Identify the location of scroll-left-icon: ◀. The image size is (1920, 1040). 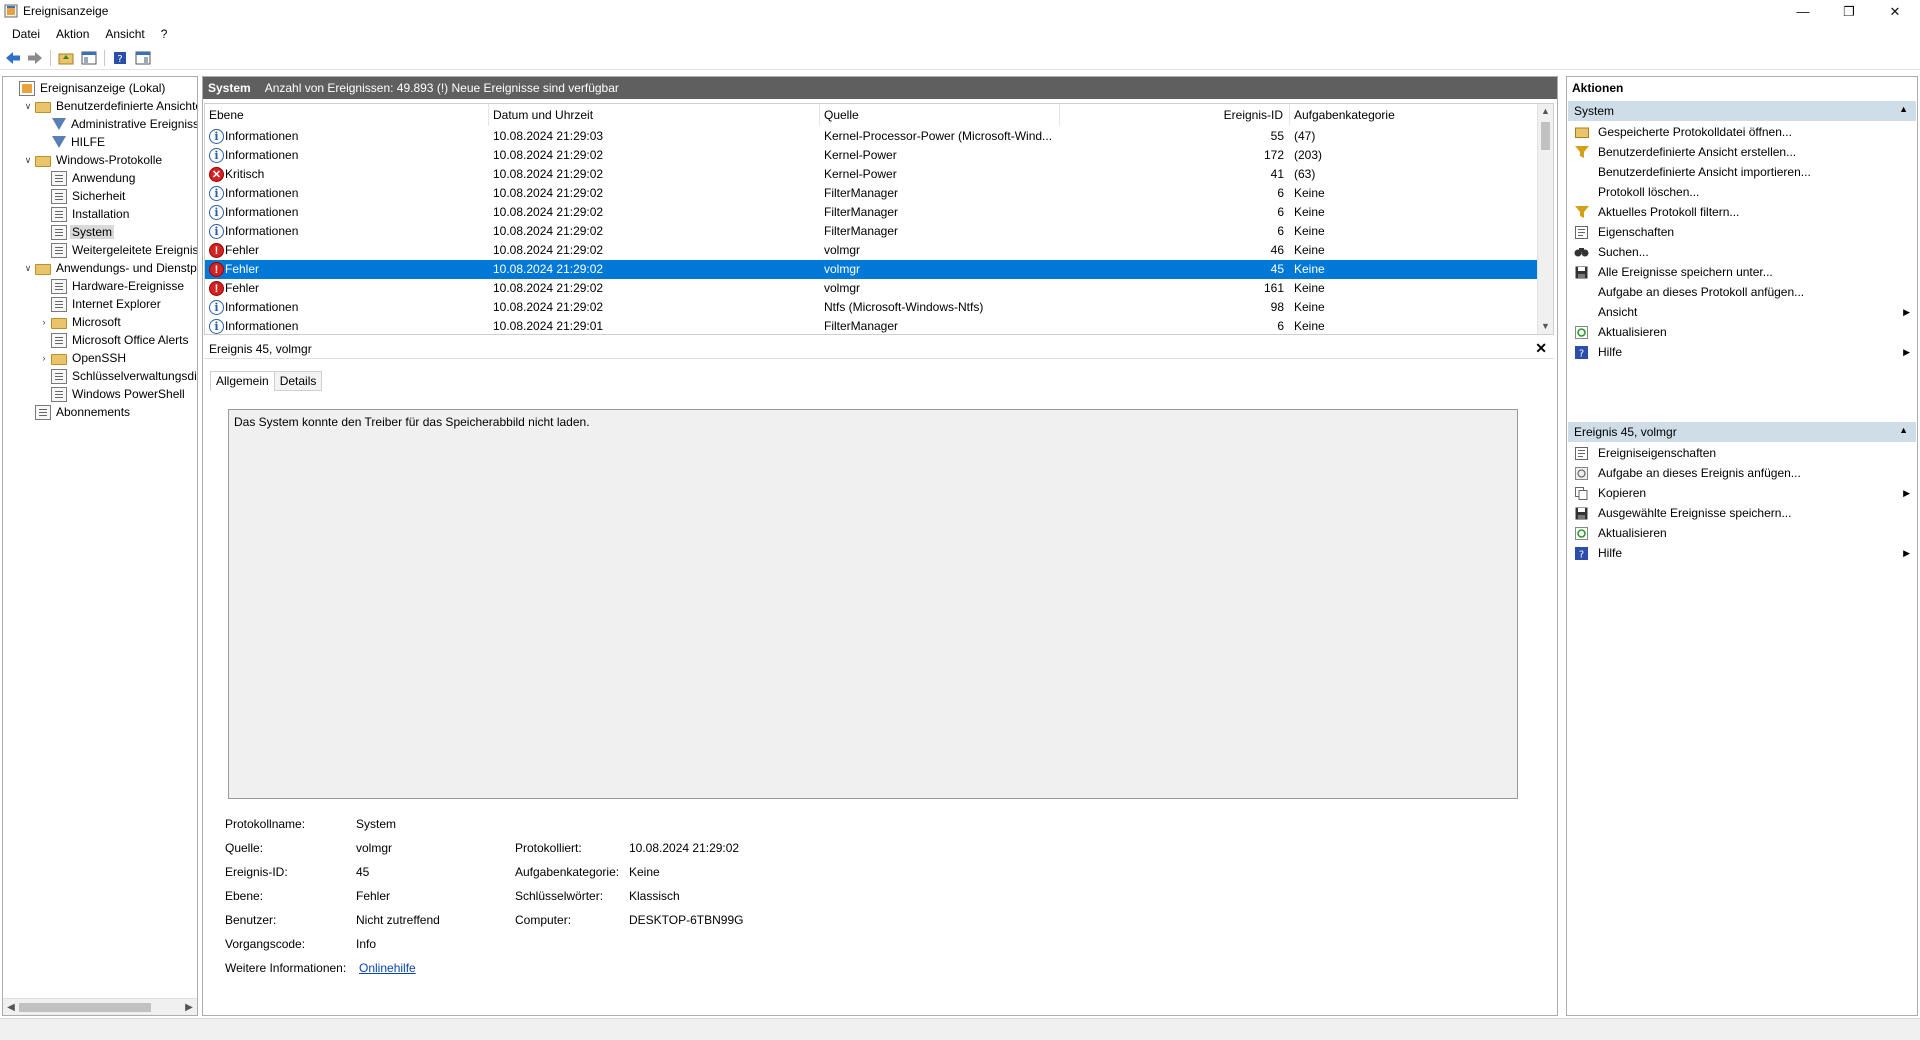
(11, 1007).